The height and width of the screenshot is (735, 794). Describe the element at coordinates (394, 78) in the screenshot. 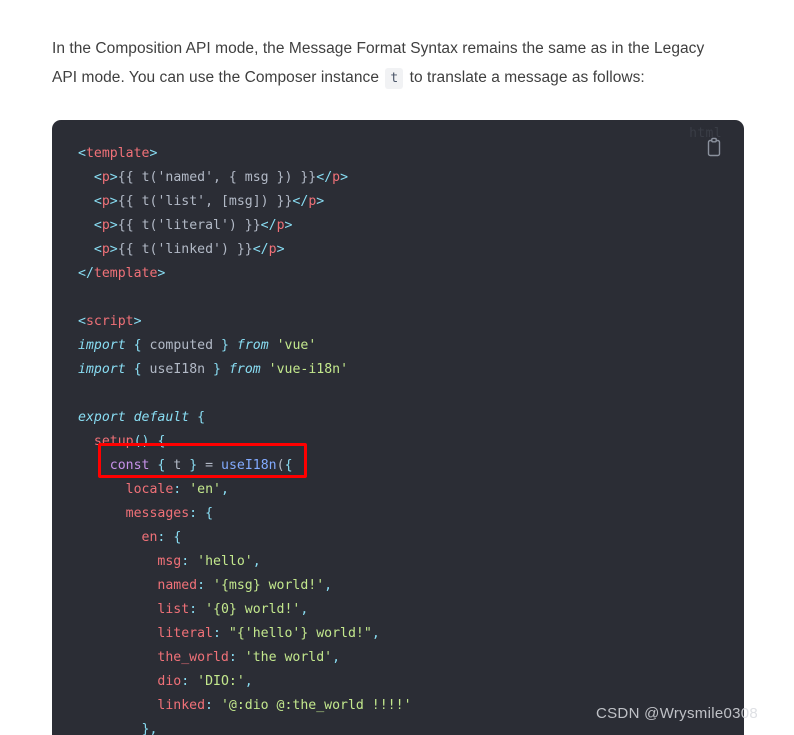

I see `inline-code-t: t` at that location.